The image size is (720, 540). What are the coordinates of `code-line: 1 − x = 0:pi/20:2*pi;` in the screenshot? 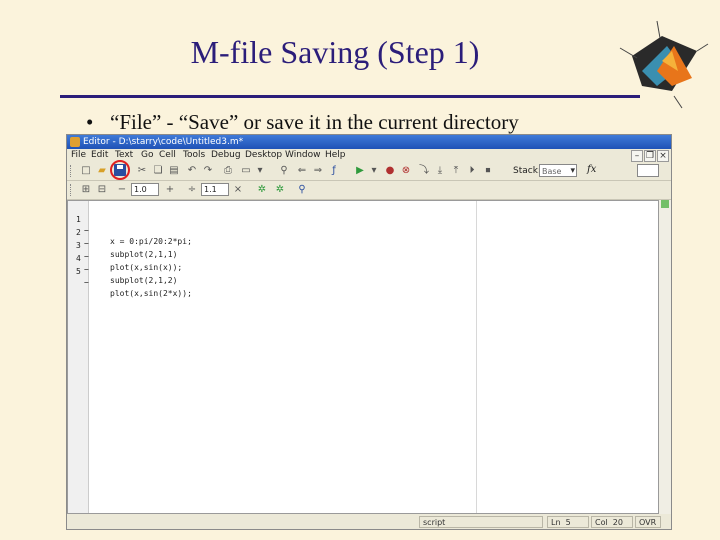 It's located at (132, 224).